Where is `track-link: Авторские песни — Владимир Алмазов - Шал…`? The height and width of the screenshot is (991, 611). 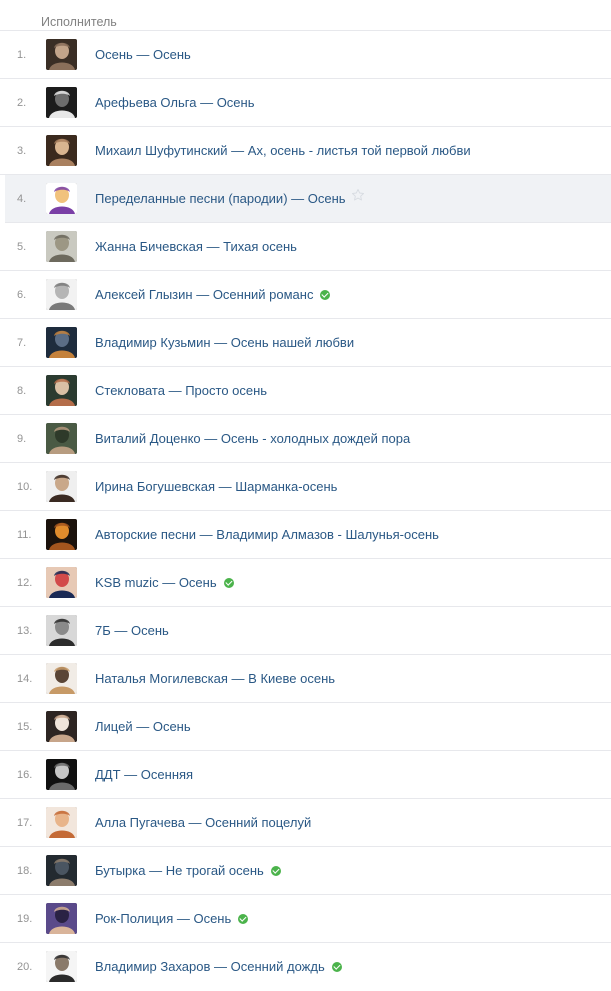 track-link: Авторские песни — Владимир Алмазов - Шал… is located at coordinates (267, 535).